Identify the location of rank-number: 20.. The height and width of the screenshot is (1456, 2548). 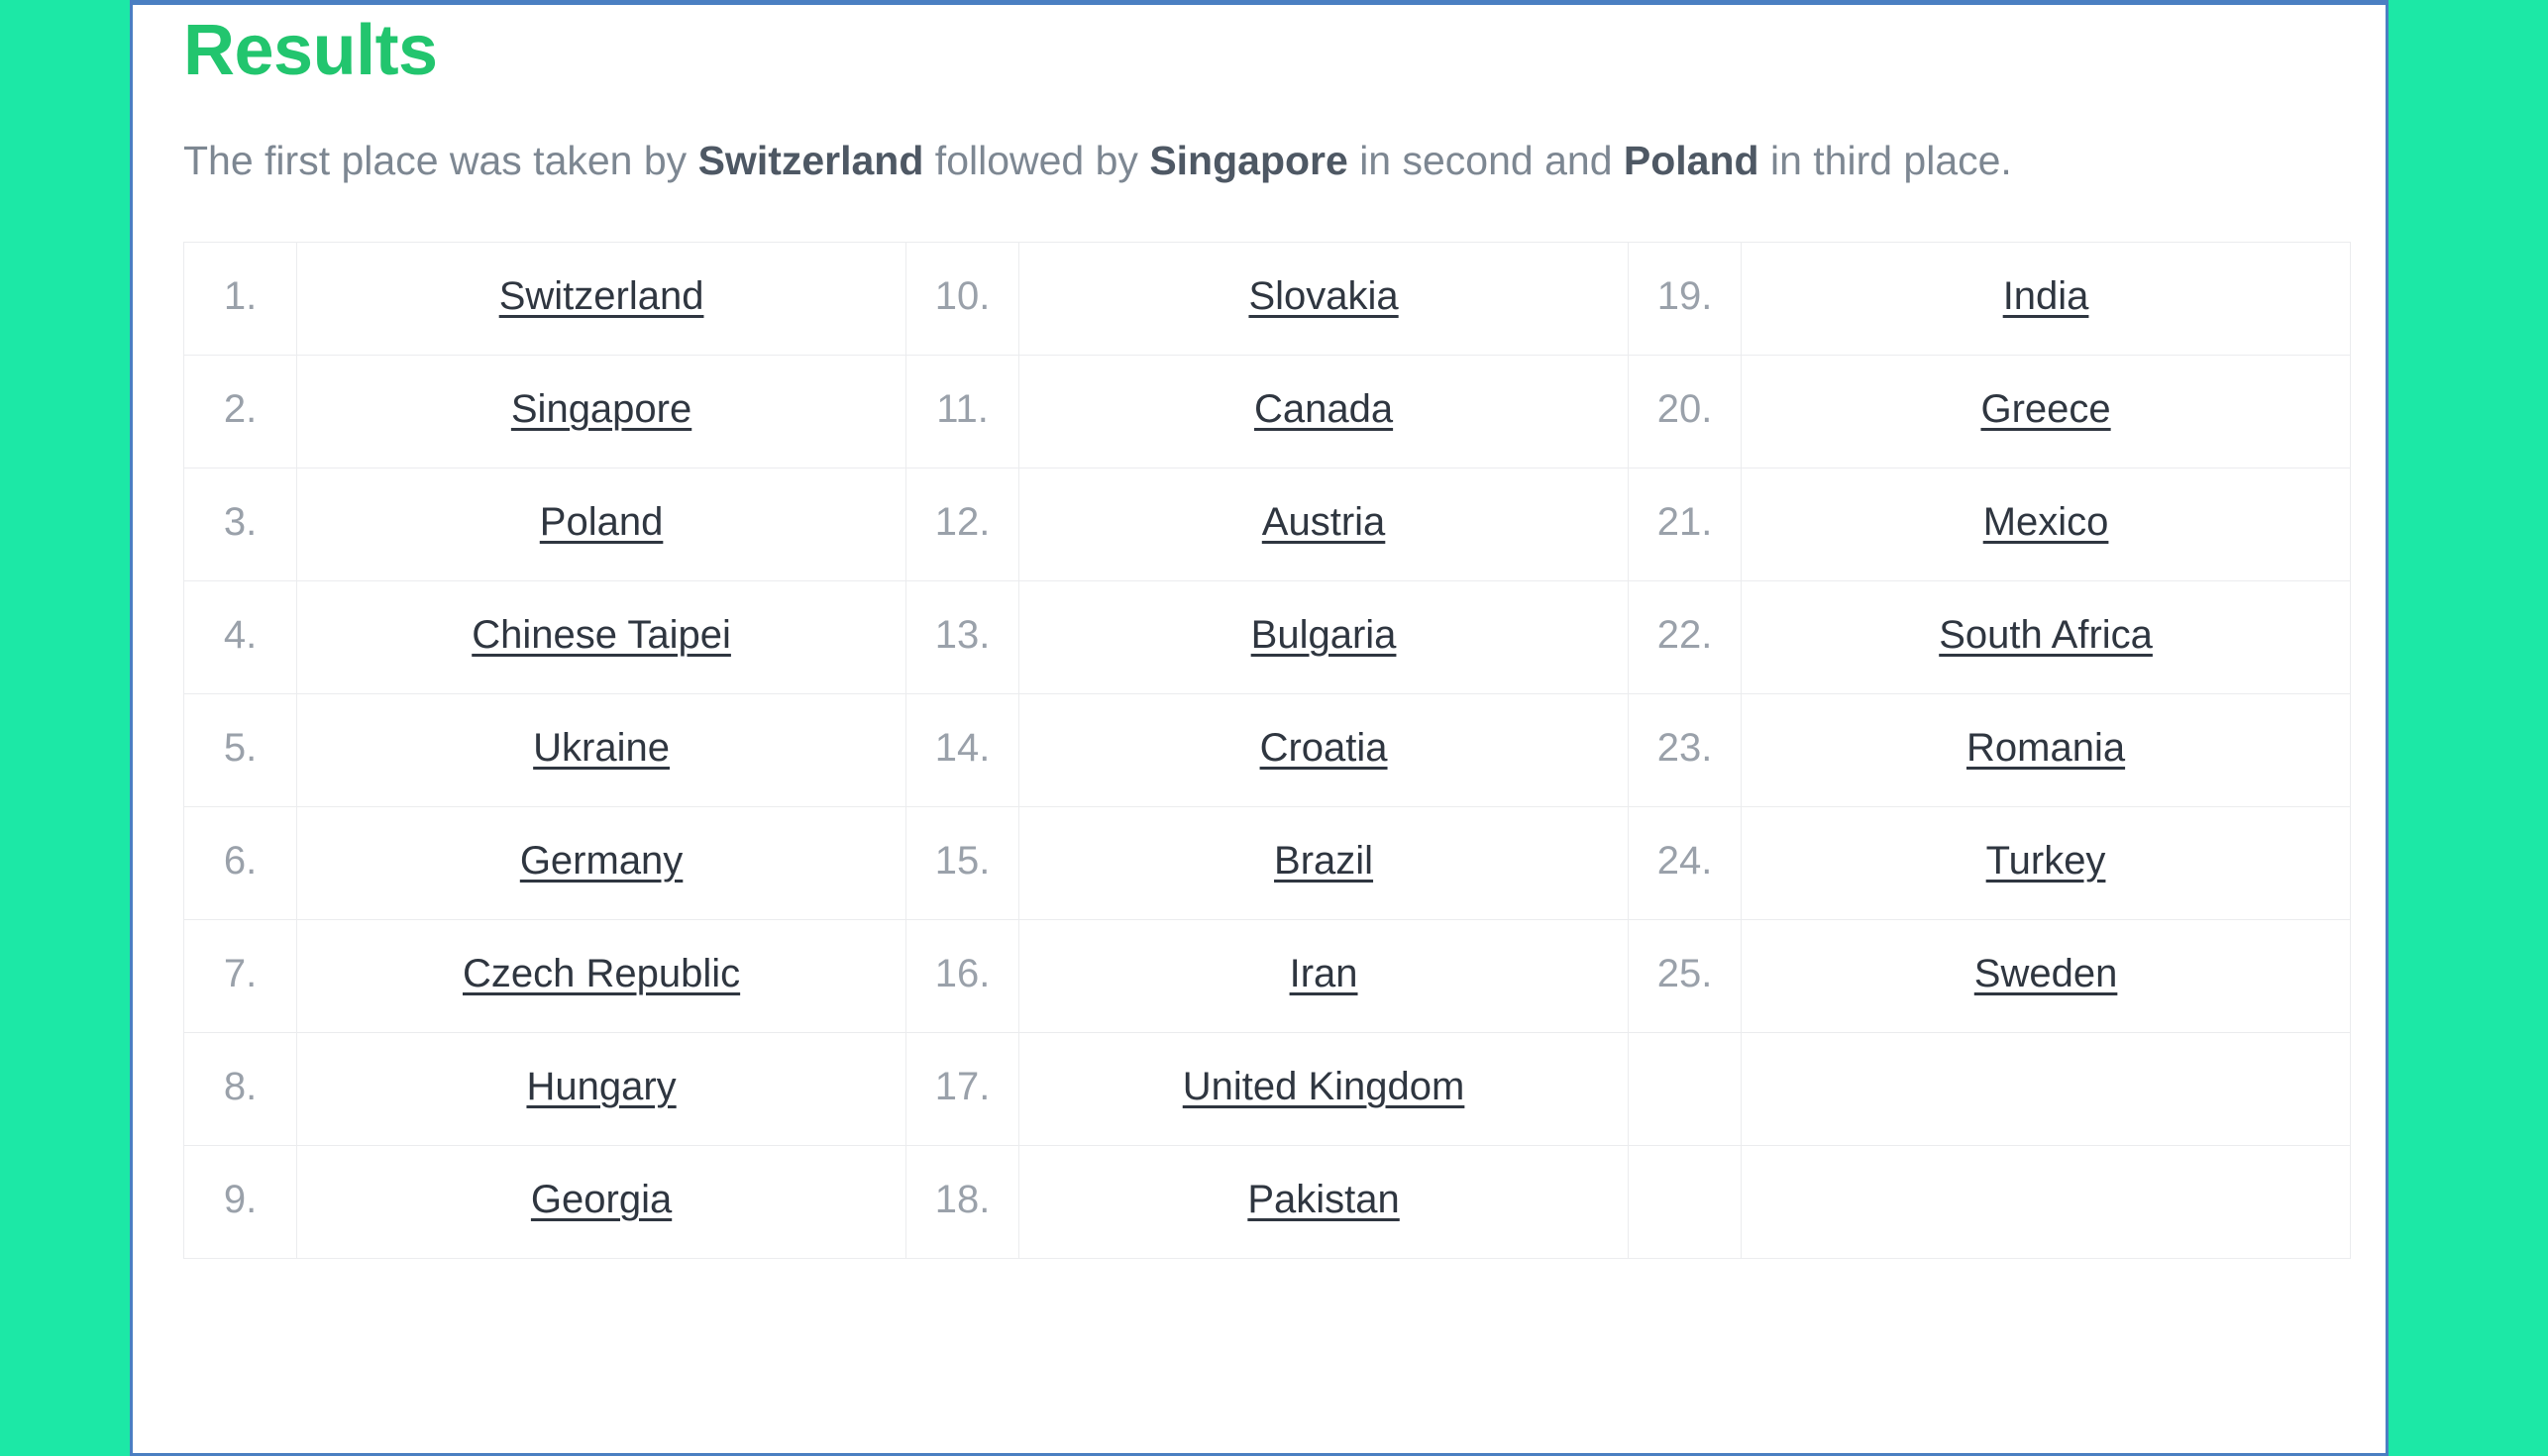
(1685, 411).